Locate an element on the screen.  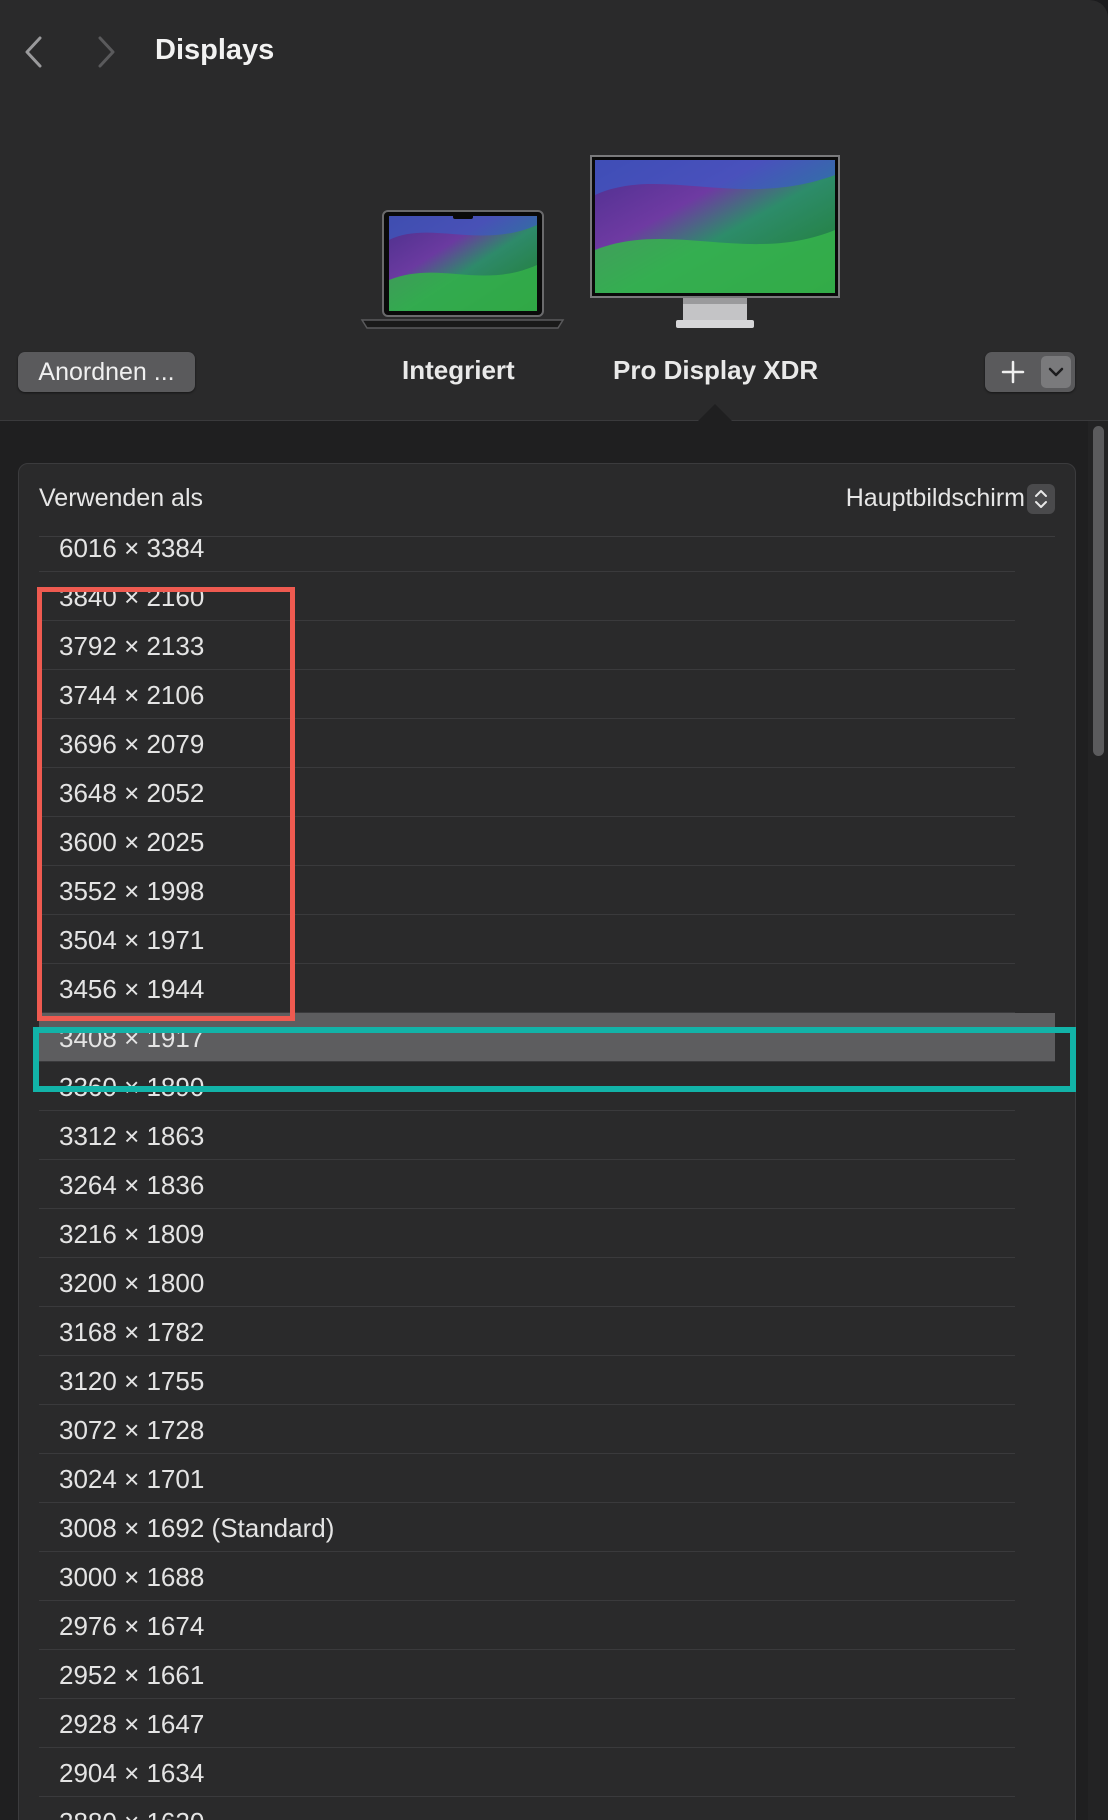
plus-icon is located at coordinates (1013, 372).